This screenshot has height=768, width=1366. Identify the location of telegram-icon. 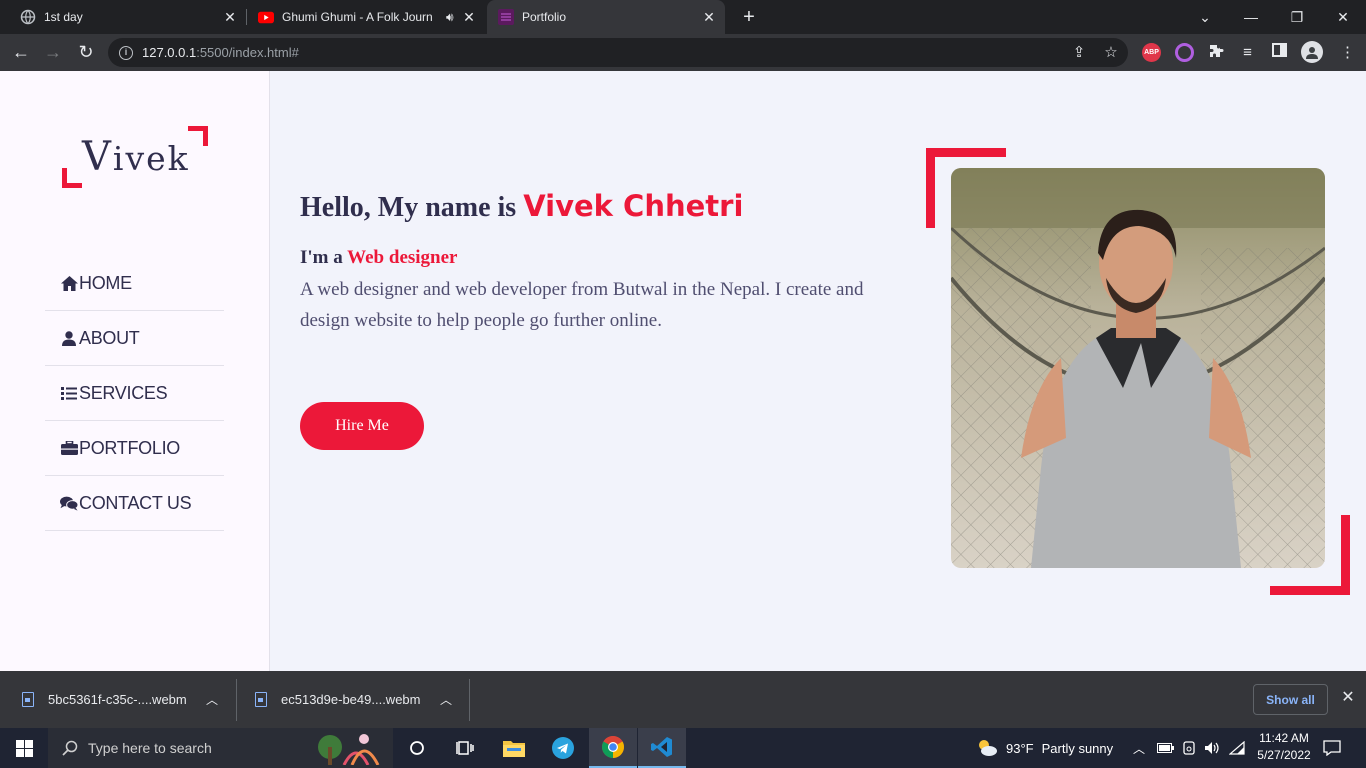
(563, 748).